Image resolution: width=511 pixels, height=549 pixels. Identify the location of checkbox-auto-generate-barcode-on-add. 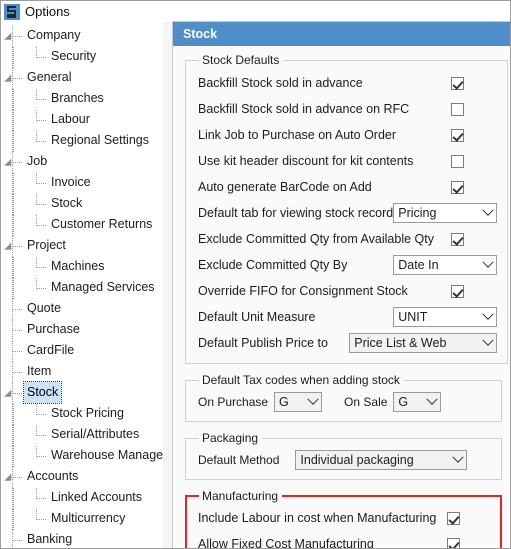
(458, 187).